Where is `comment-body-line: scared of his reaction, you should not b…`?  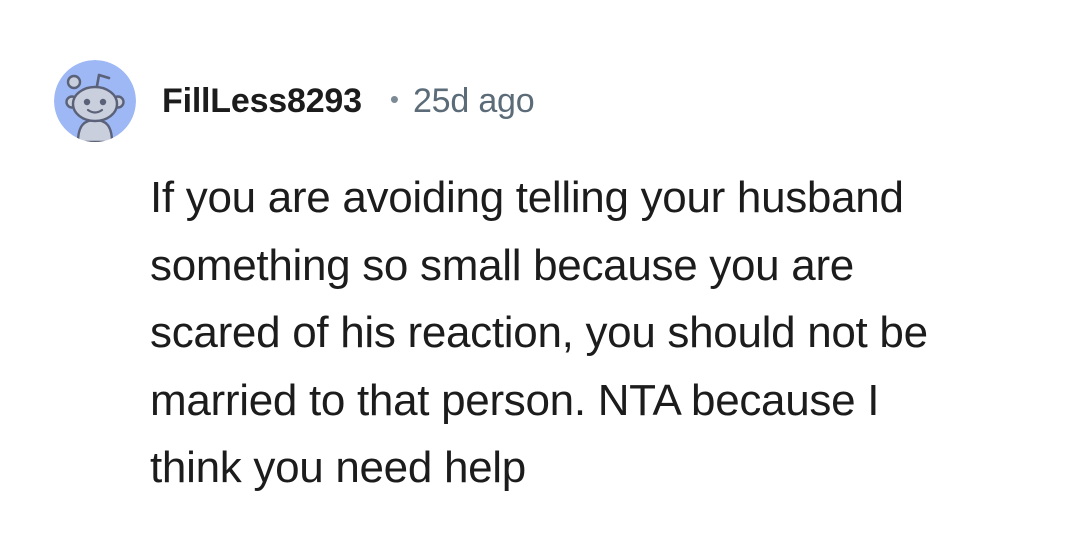
comment-body-line: scared of his reaction, you should not b… is located at coordinates (539, 332).